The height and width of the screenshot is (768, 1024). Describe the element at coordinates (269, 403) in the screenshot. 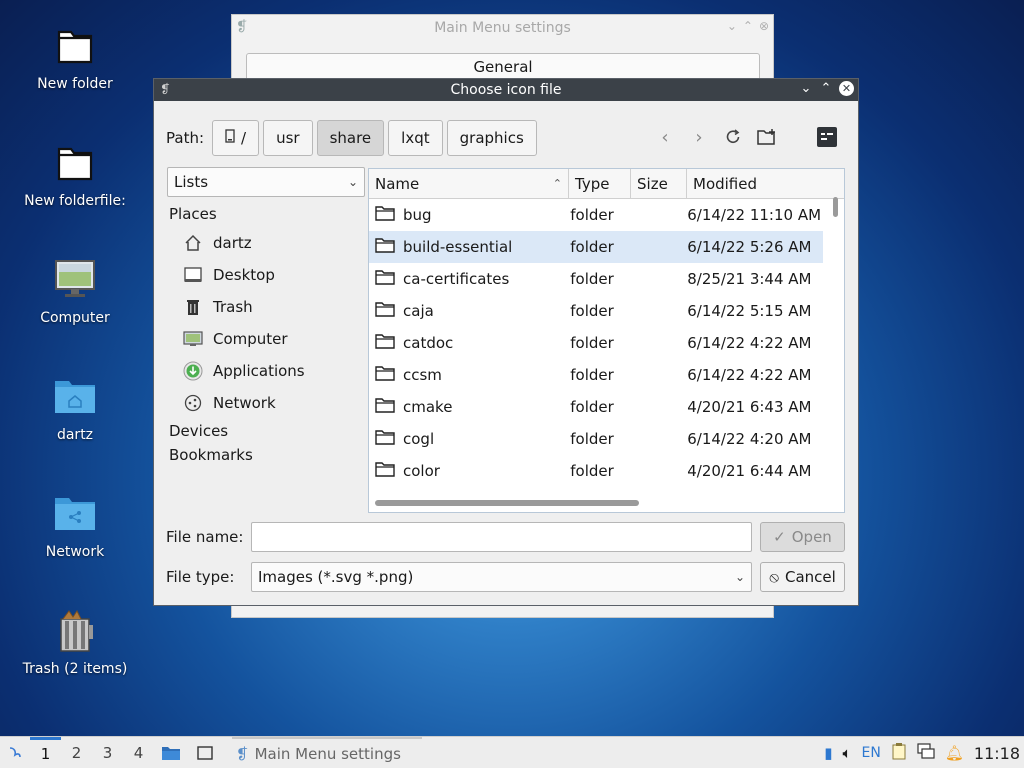

I see `place-network: Network` at that location.